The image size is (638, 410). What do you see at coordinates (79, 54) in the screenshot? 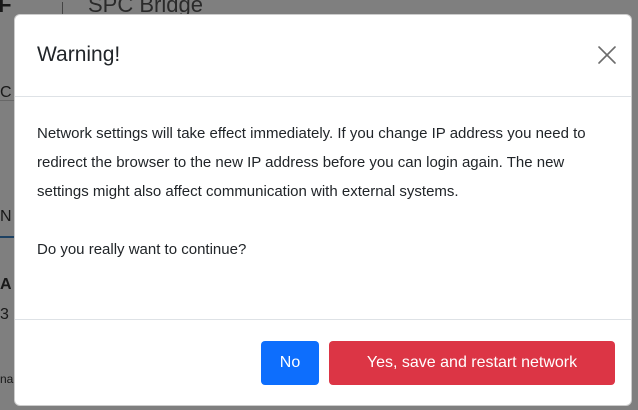
I see `dialog-title: Warning!` at bounding box center [79, 54].